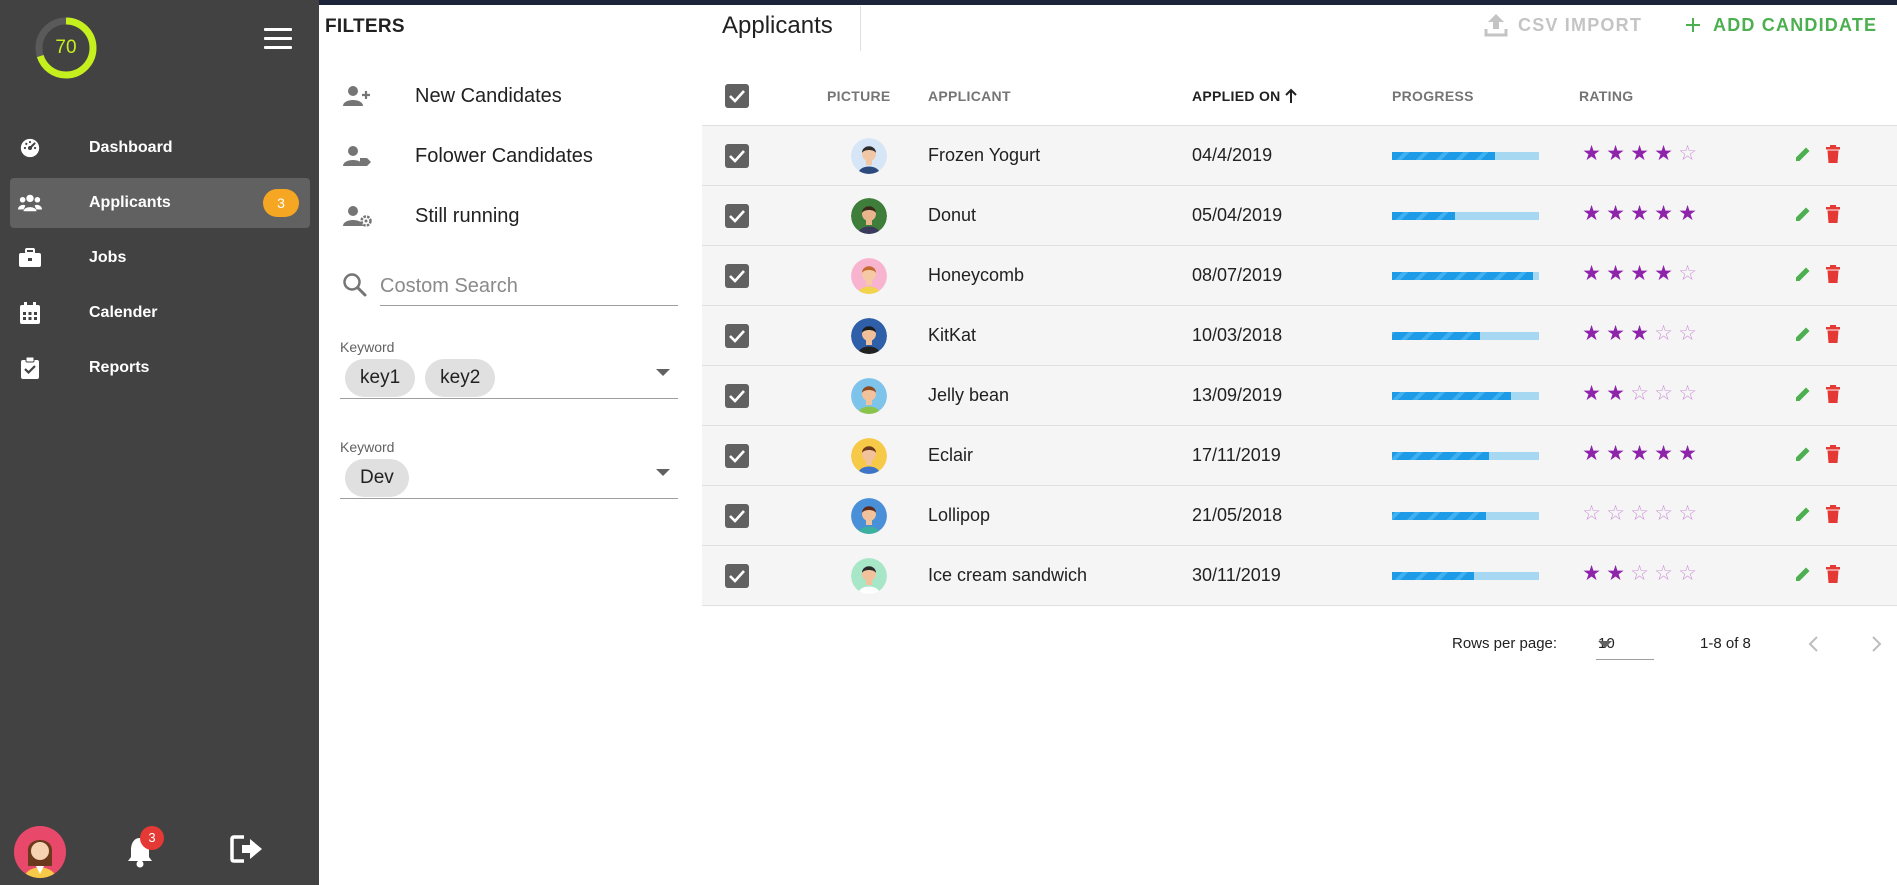 The height and width of the screenshot is (885, 1897). What do you see at coordinates (1299, 456) in the screenshot?
I see `table-row: Eclair 17/11/2019 ★ ★ ★ ★ ★` at bounding box center [1299, 456].